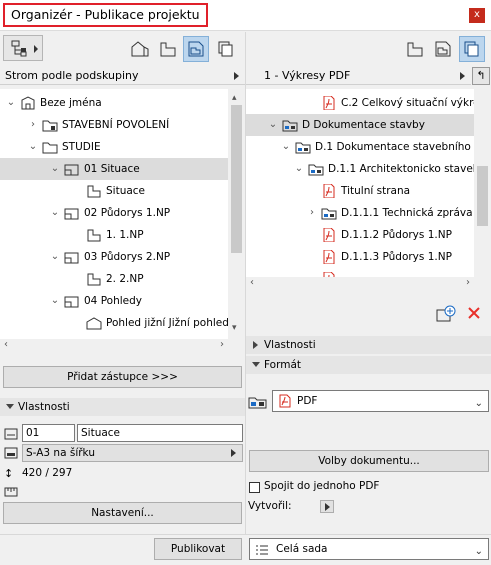 This screenshot has height=565, width=491. I want to click on up-level-button: ↰, so click(481, 76).